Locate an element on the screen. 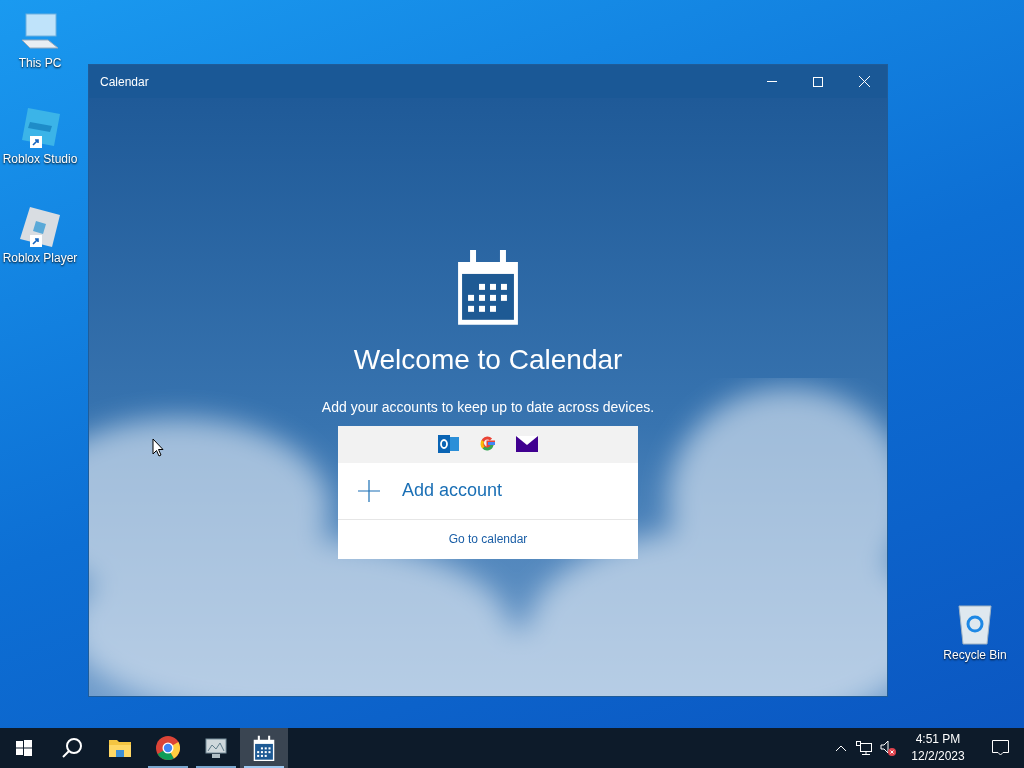 This screenshot has width=1024, height=768. folder-icon is located at coordinates (120, 748).